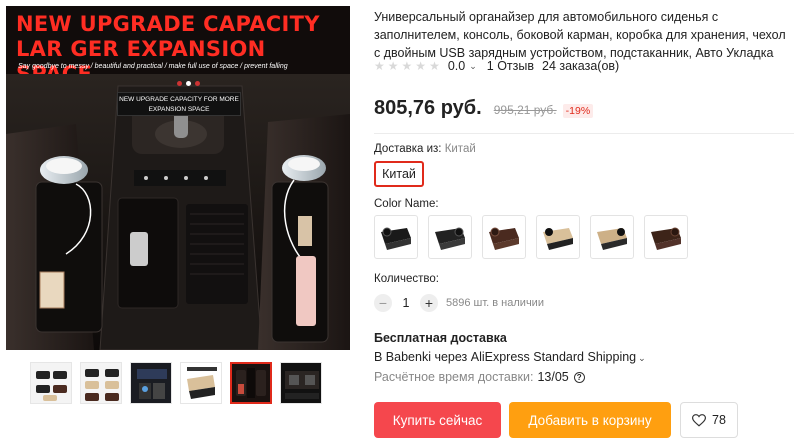  What do you see at coordinates (525, 110) in the screenshot?
I see `old-price: 995,21 руб.` at bounding box center [525, 110].